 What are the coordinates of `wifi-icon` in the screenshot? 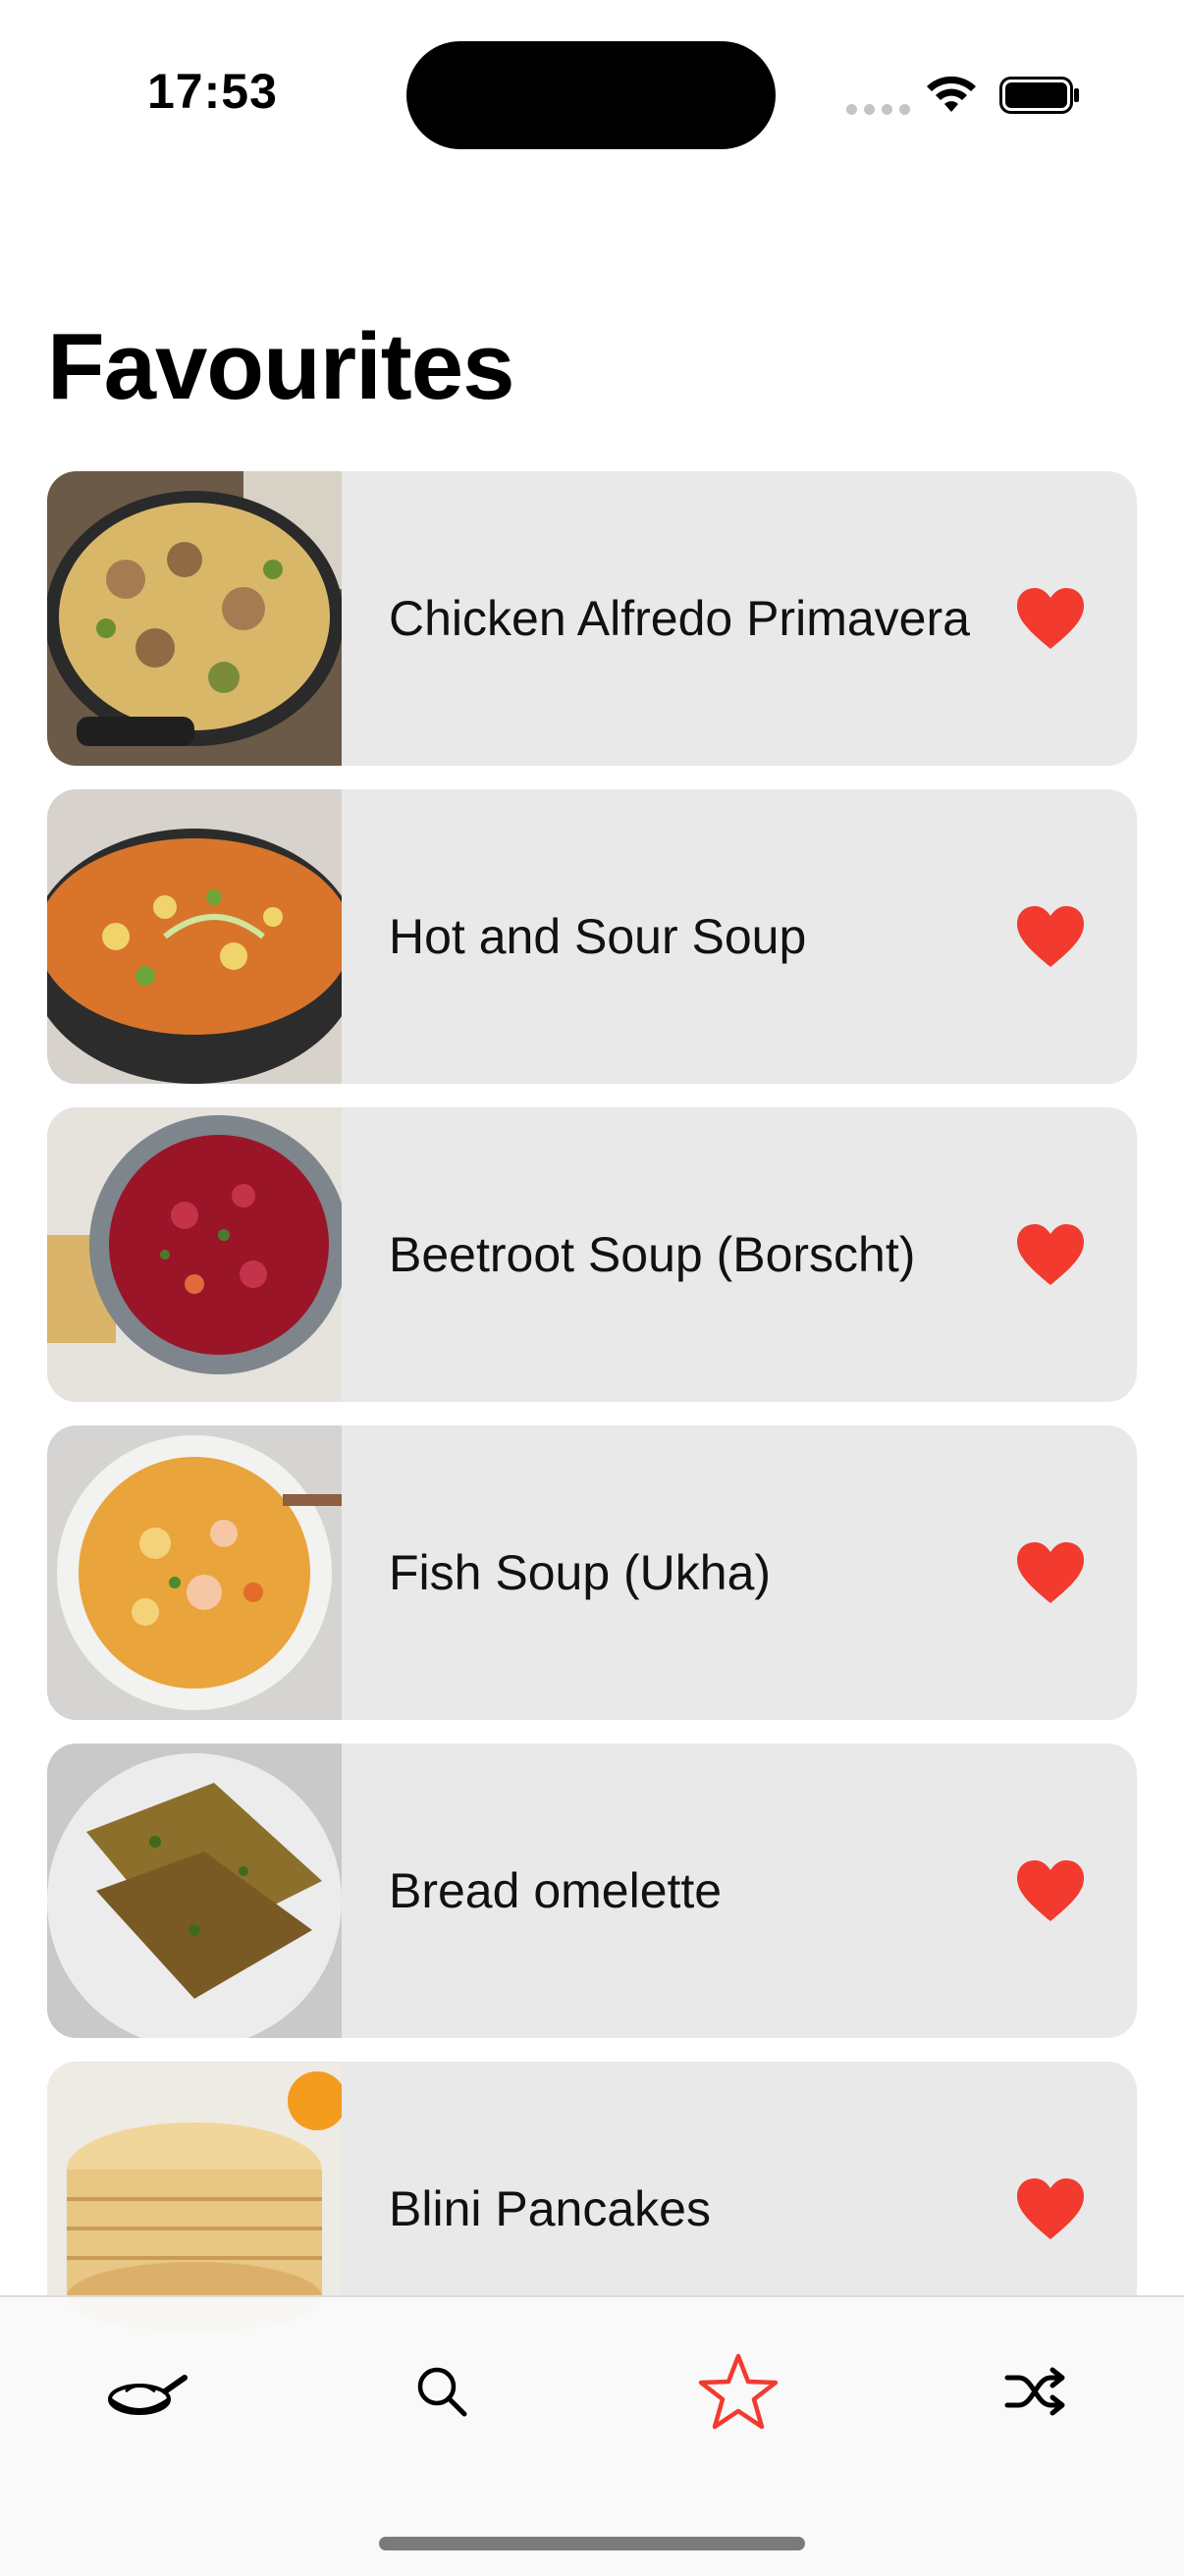 It's located at (952, 94).